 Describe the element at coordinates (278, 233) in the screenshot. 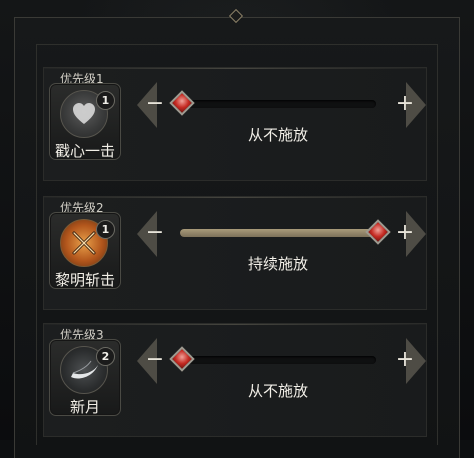

I see `slider-fill` at that location.